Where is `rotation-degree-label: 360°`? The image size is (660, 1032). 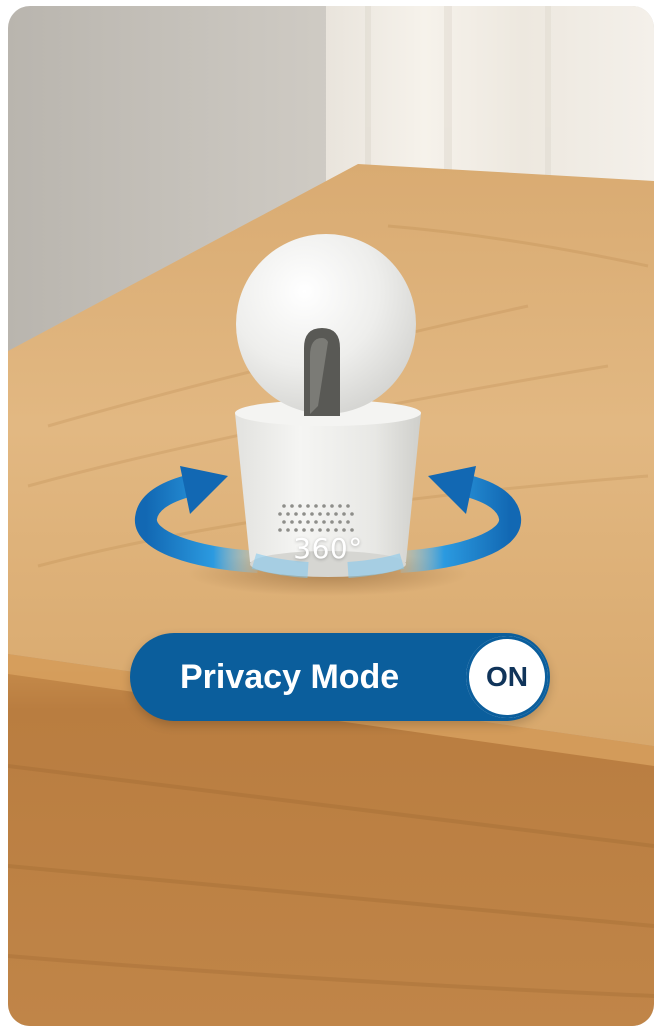
rotation-degree-label: 360° is located at coordinates (328, 548).